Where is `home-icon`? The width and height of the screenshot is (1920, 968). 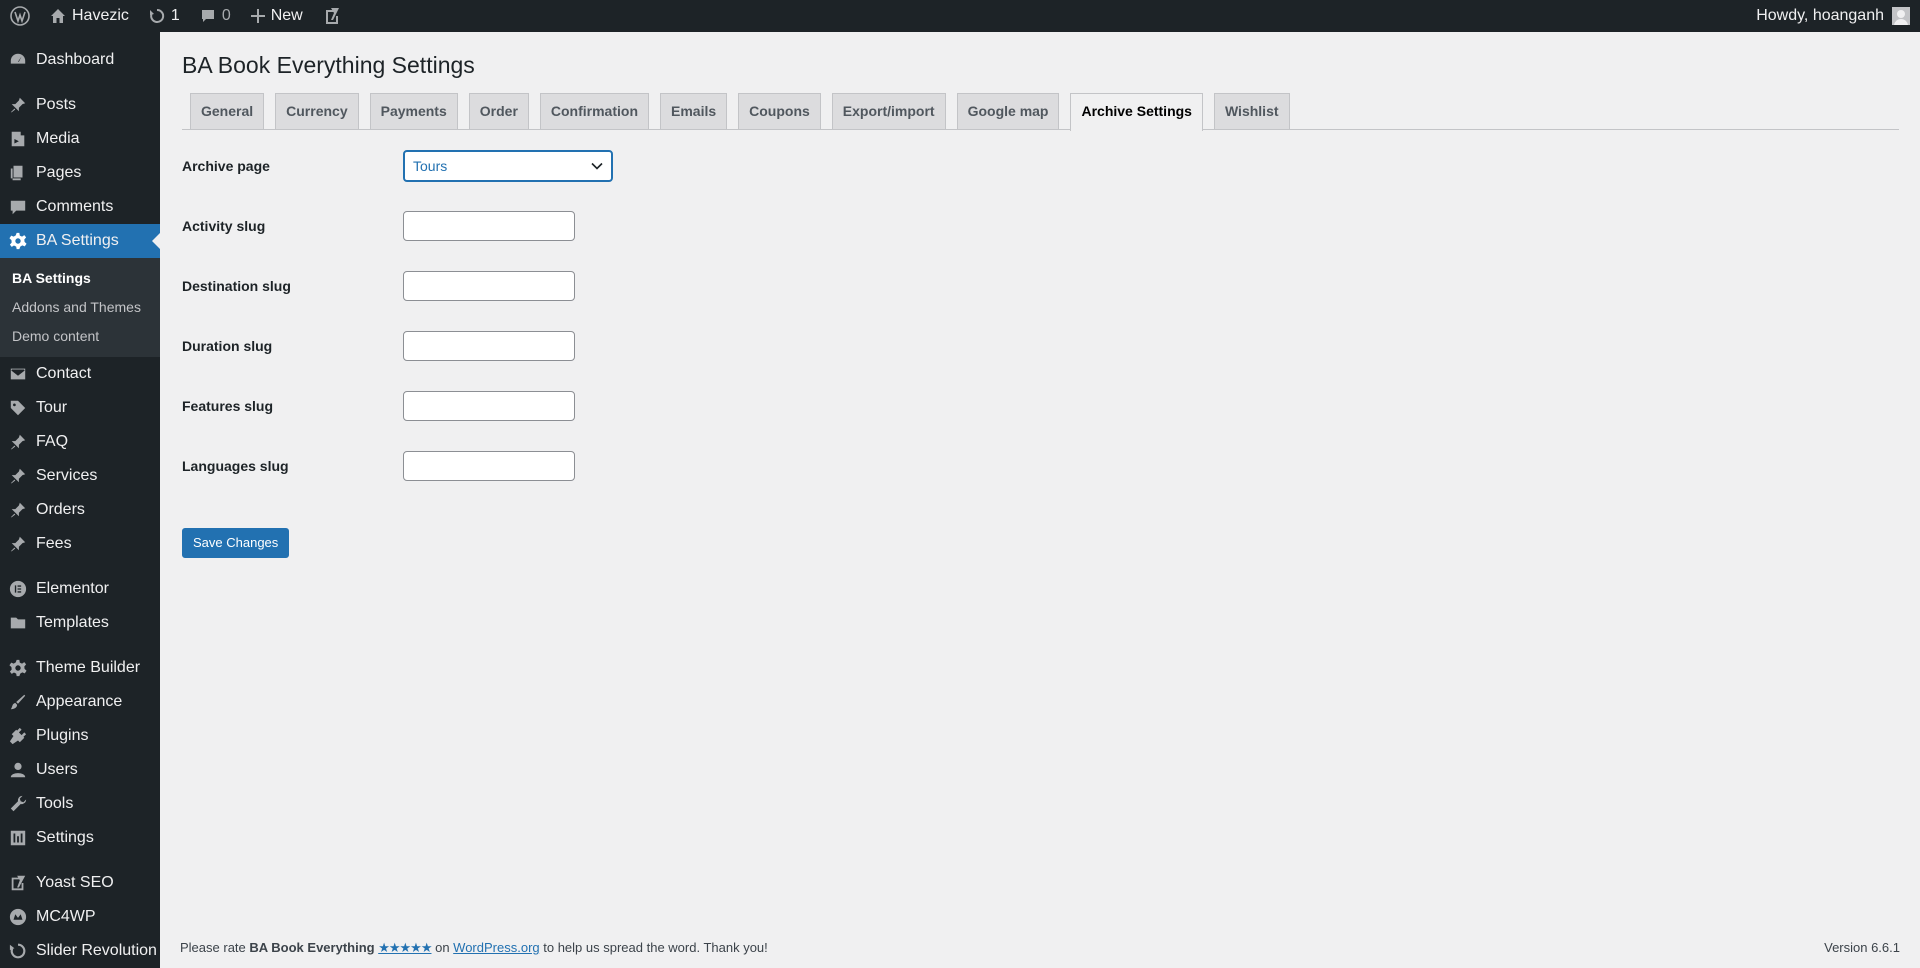 home-icon is located at coordinates (58, 16).